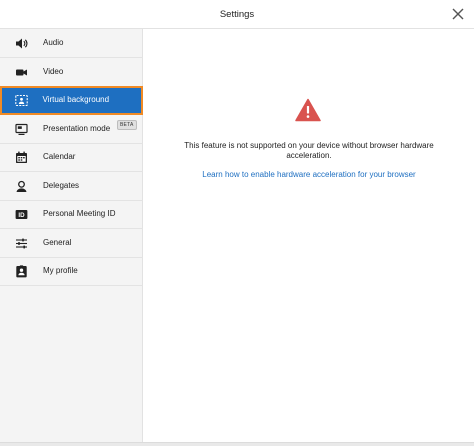  What do you see at coordinates (61, 185) in the screenshot?
I see `sidebar-item-label: Delegates` at bounding box center [61, 185].